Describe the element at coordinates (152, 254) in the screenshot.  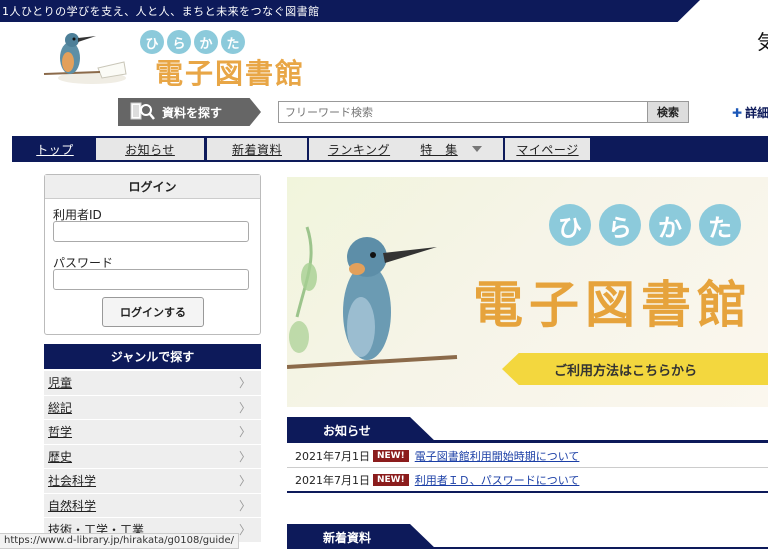
I see `login-panel: ログイン 利用者ID パスワード ログインする` at that location.